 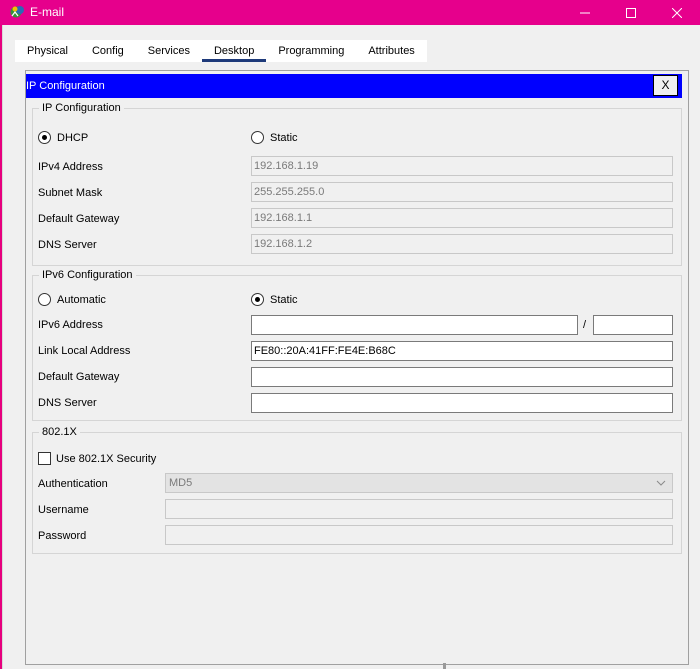 What do you see at coordinates (63, 510) in the screenshot?
I see `username-label: Username` at bounding box center [63, 510].